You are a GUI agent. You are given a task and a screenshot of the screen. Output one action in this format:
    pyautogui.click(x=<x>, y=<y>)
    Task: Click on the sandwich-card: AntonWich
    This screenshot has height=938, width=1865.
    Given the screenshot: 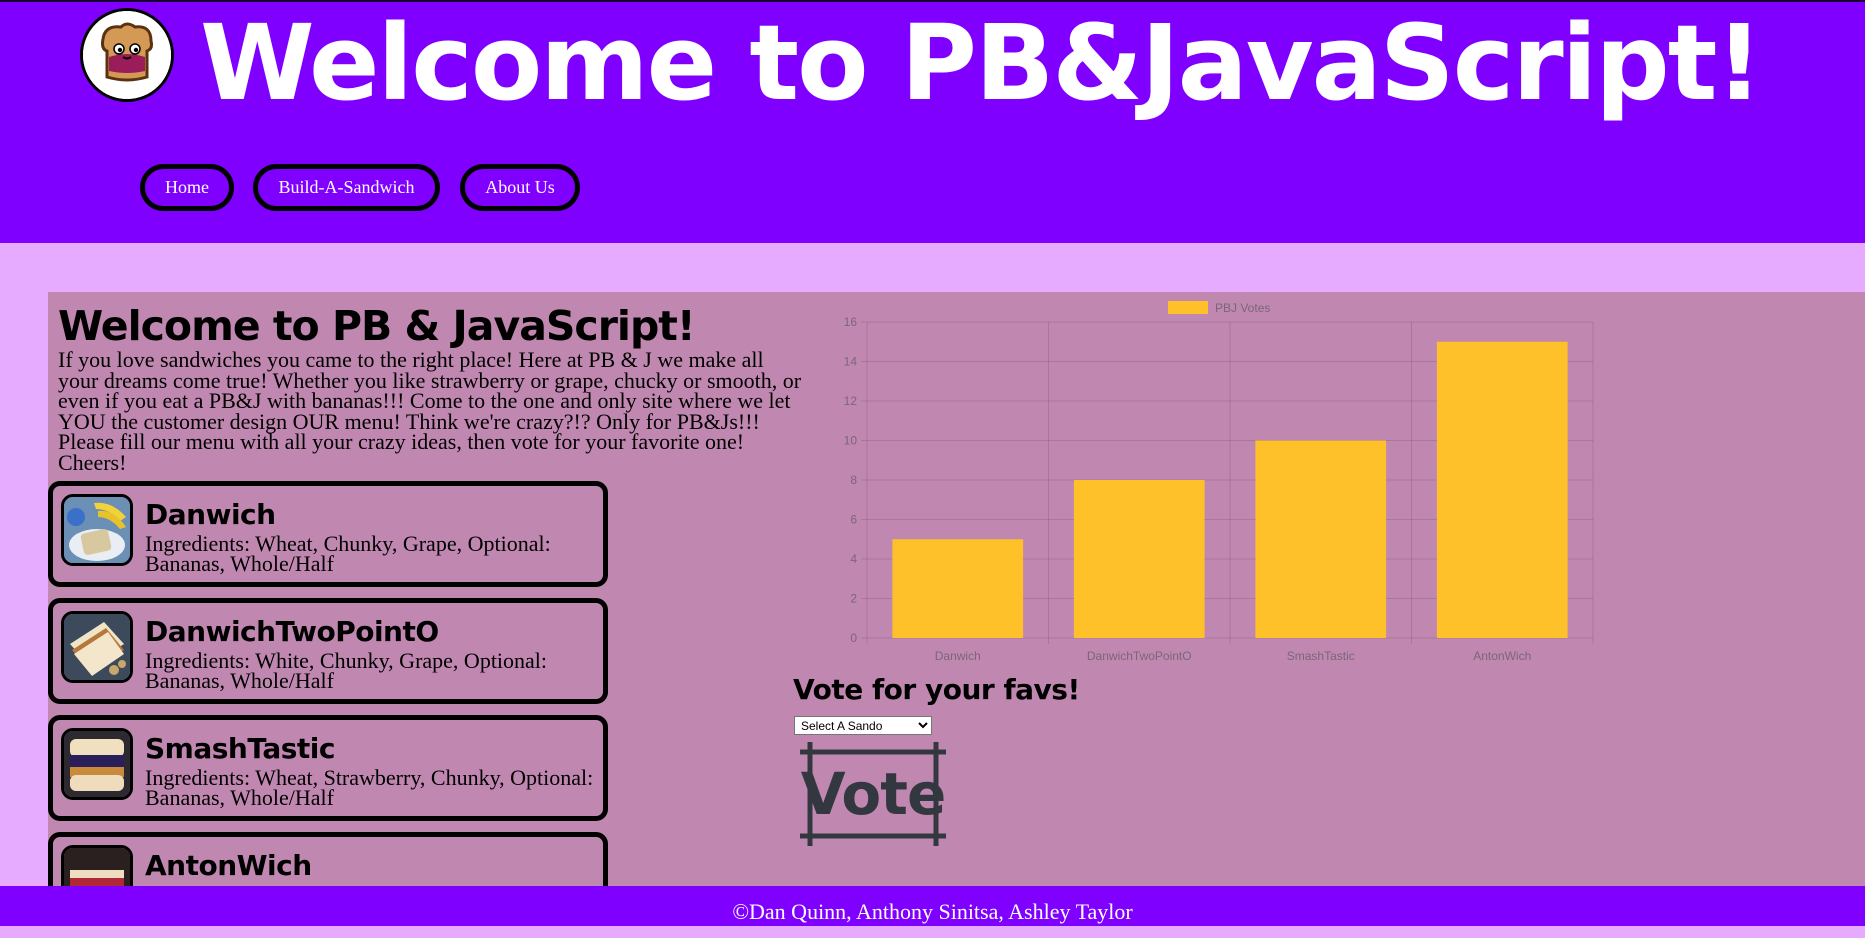 What is the action you would take?
    pyautogui.click(x=328, y=859)
    